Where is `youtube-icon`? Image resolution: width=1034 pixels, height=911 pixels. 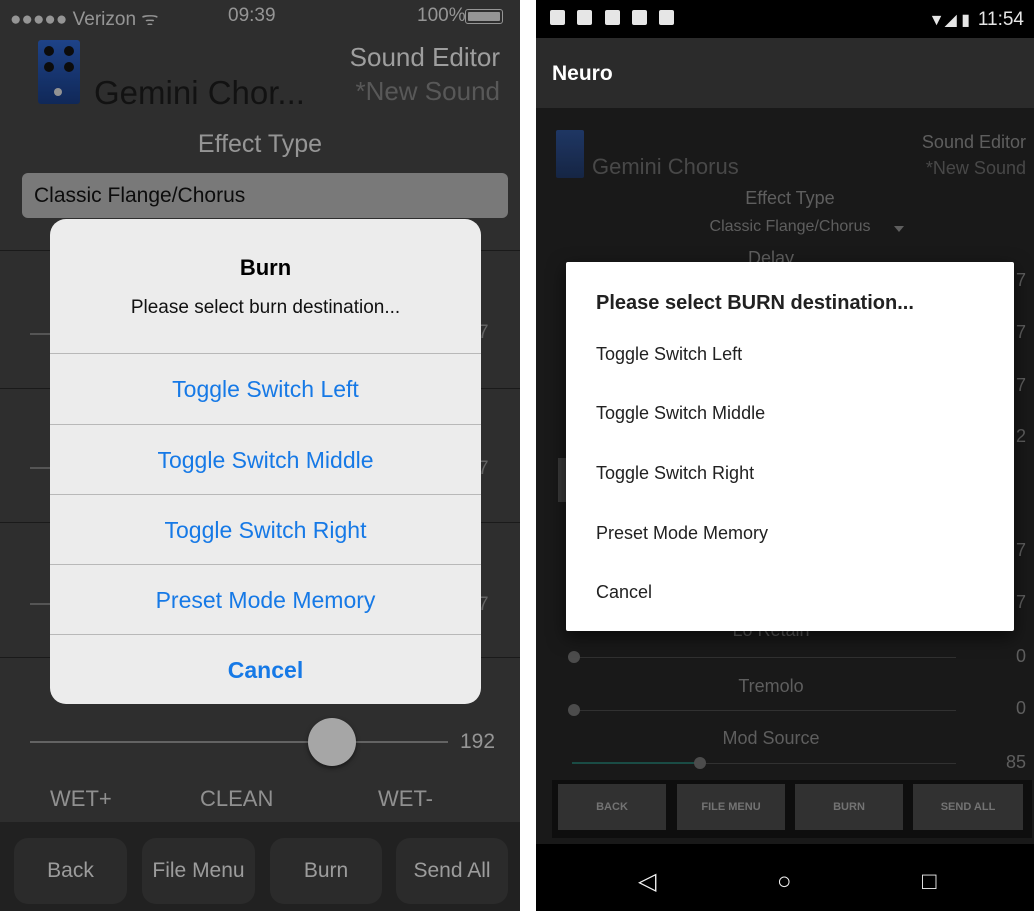
youtube-icon is located at coordinates (639, 17).